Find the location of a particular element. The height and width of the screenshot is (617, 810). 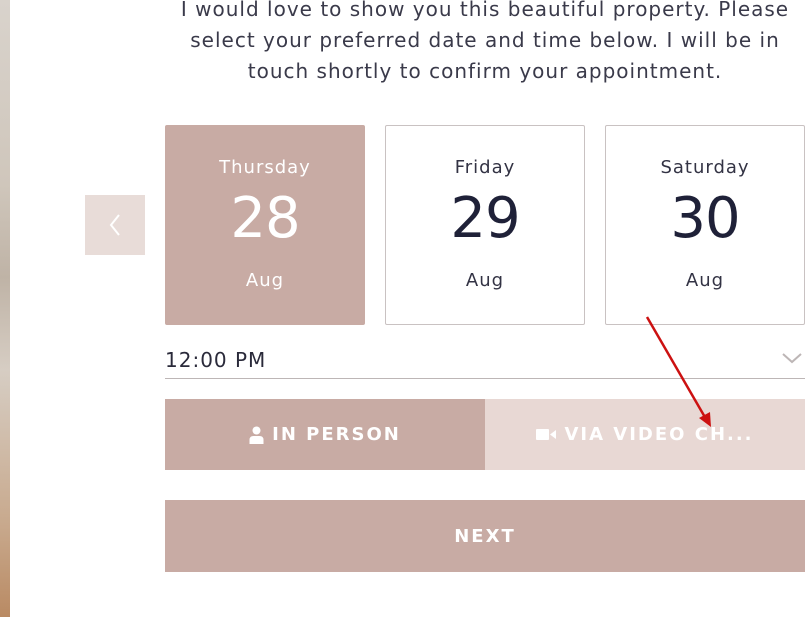

date-card-thursday: Thursday 28 Aug is located at coordinates (265, 225).